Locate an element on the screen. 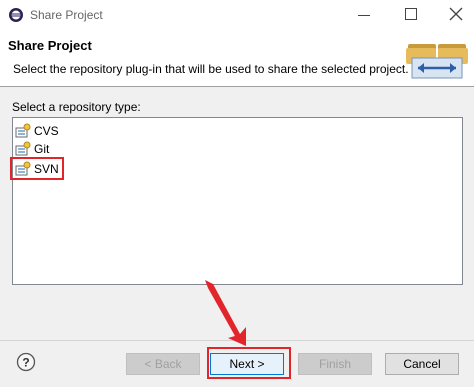 The width and height of the screenshot is (474, 387). window-title: Share Project is located at coordinates (66, 15).